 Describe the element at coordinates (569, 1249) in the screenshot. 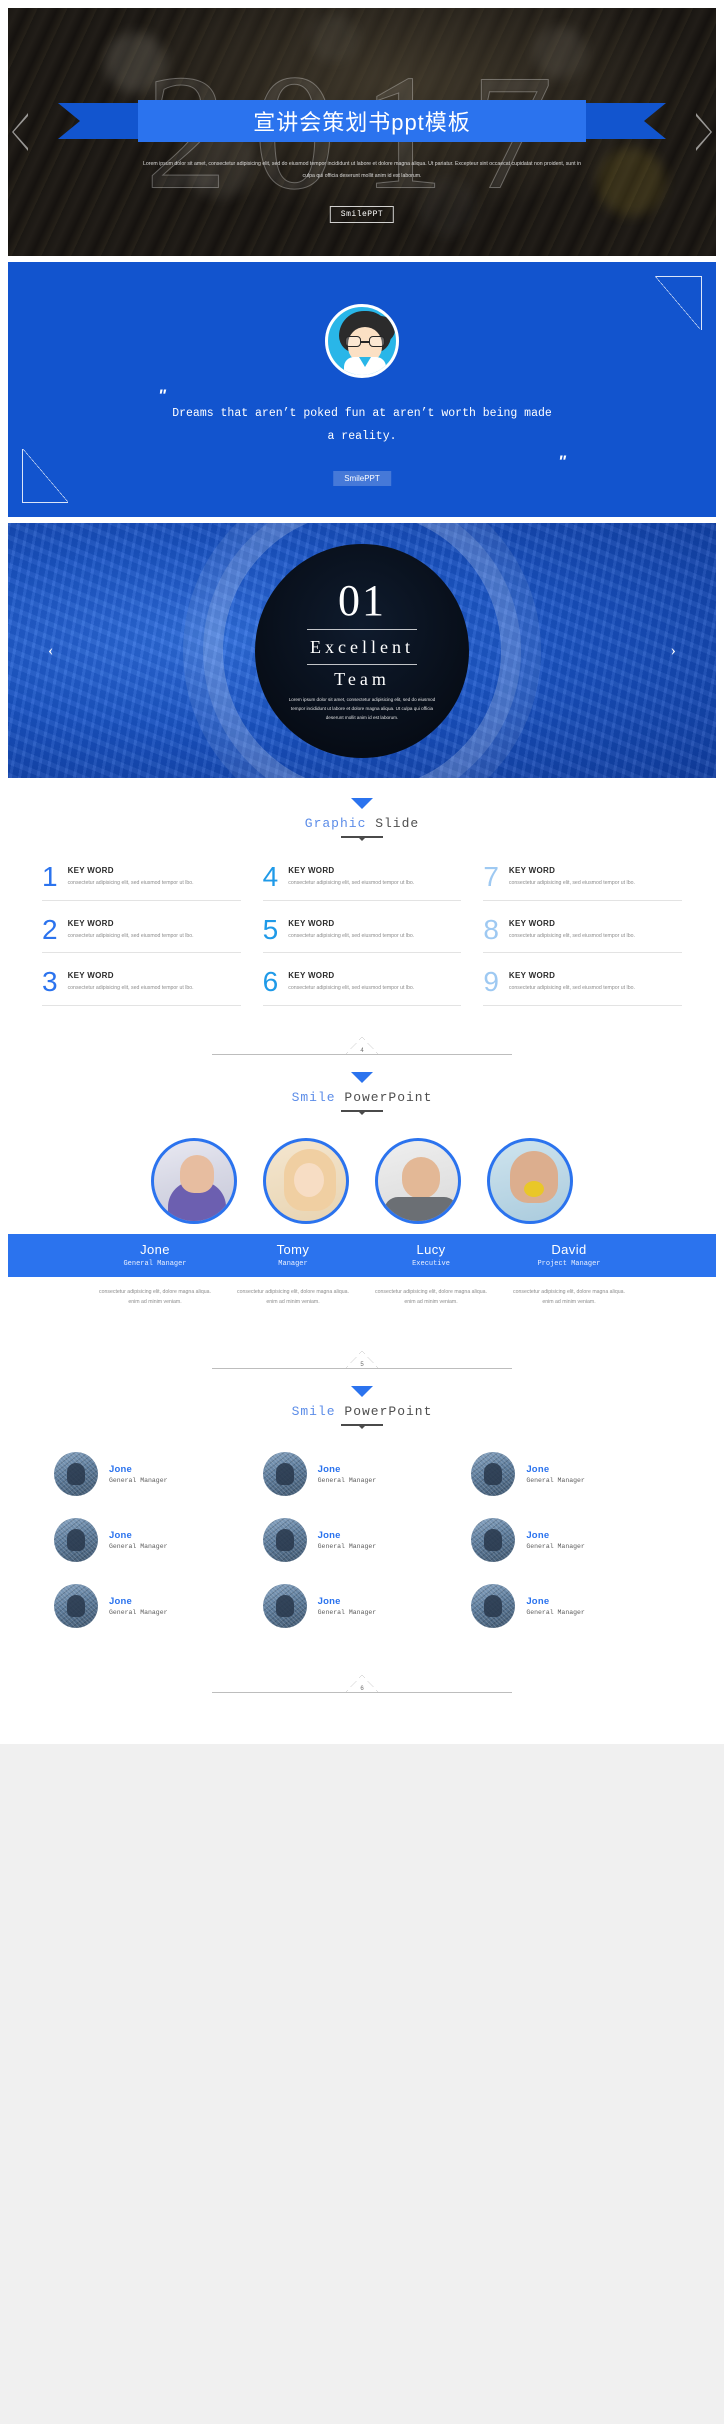

I see `team-member-name: David` at that location.